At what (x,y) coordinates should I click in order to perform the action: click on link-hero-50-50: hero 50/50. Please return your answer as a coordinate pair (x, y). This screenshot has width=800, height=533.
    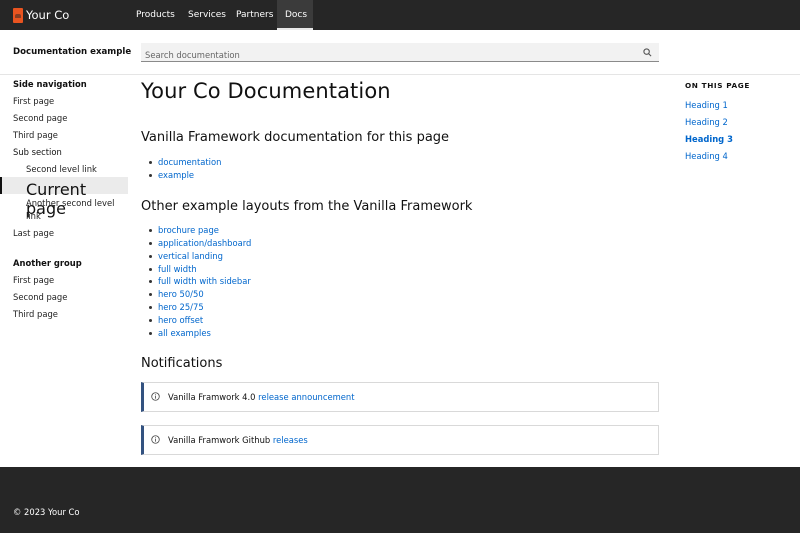
    Looking at the image, I should click on (181, 294).